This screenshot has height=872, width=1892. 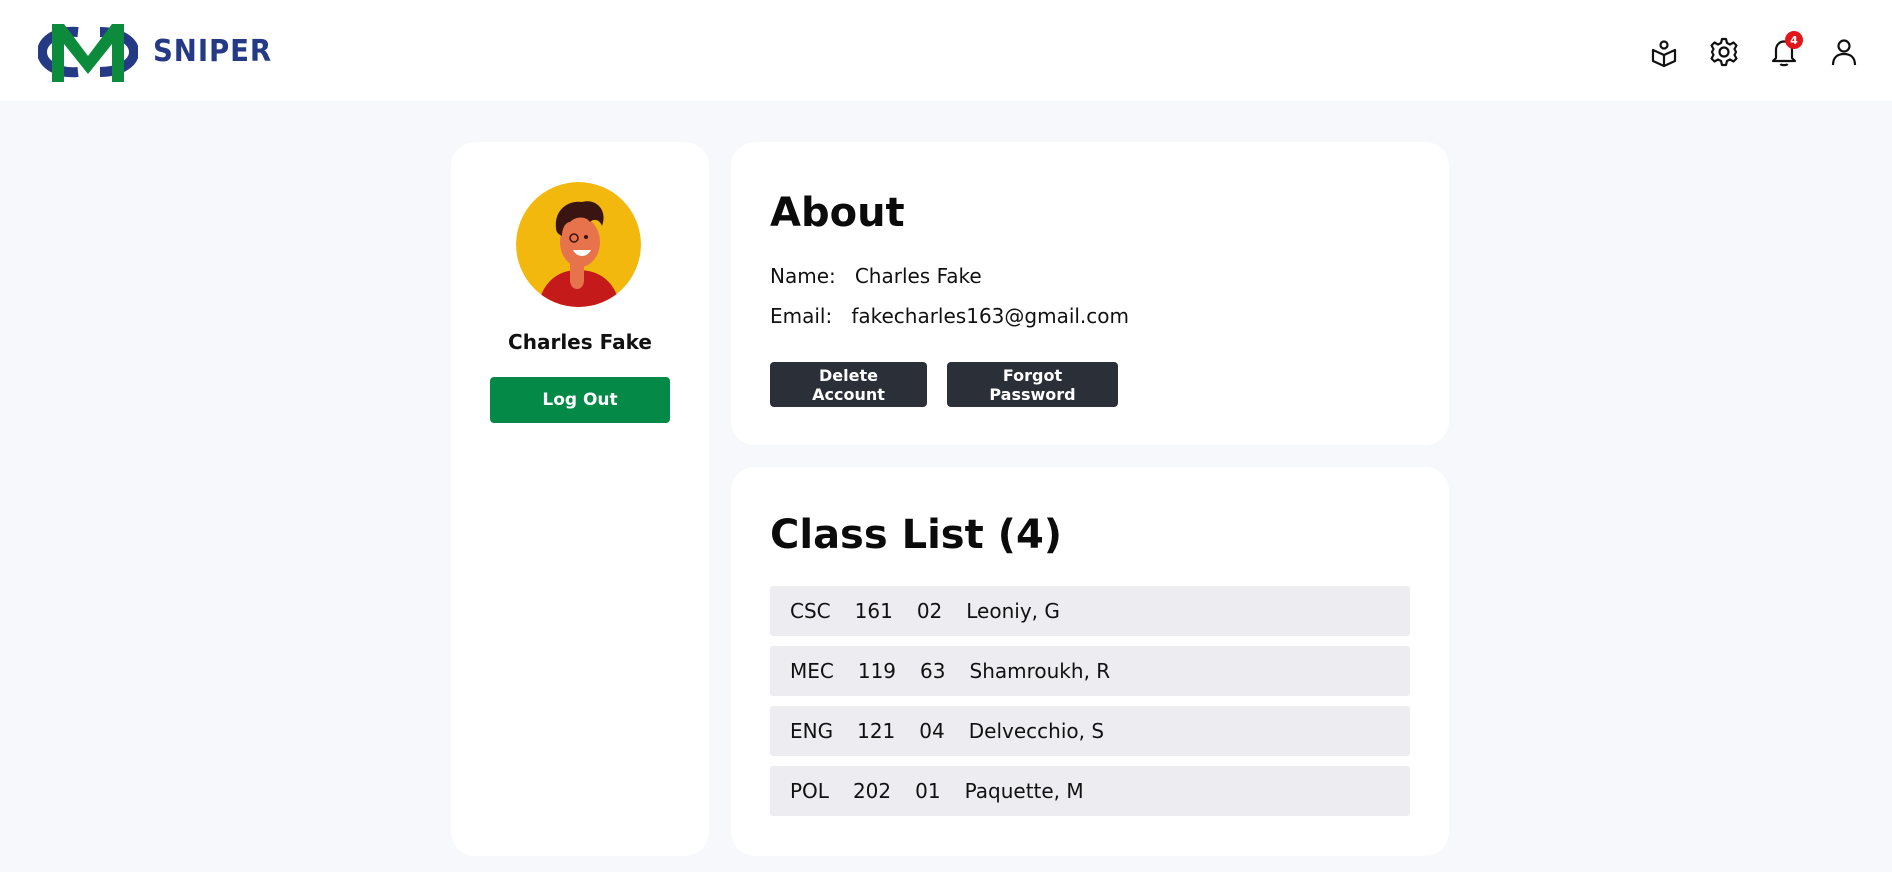 I want to click on class-row: MEC 119 63 Shamroukh, R, so click(x=1090, y=671).